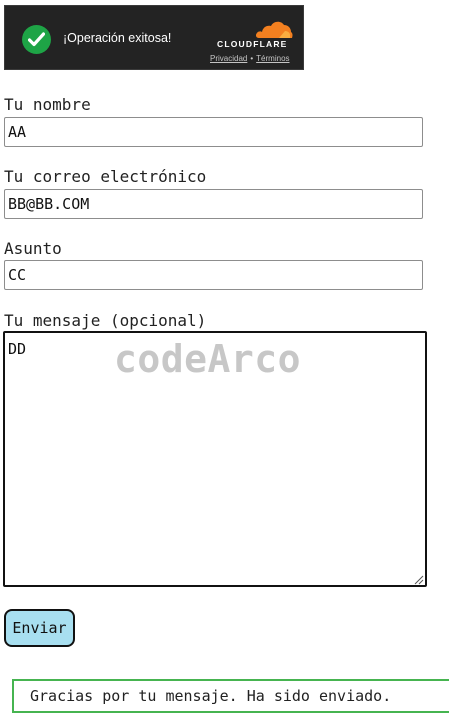 The image size is (449, 724). Describe the element at coordinates (47, 104) in the screenshot. I see `name-label: Tu nombre` at that location.